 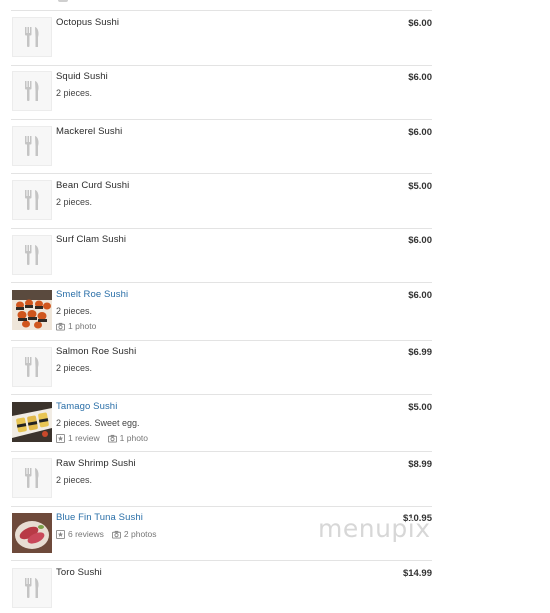 I want to click on item-meta: 1 review 1 photo, so click(x=106, y=438).